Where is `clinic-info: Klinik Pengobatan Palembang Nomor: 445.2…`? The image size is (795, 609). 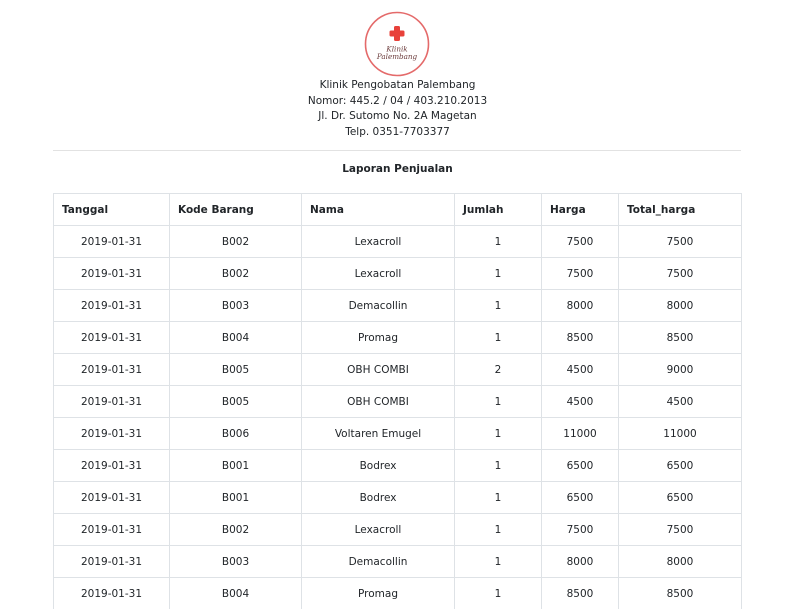
clinic-info: Klinik Pengobatan Palembang Nomor: 445.2… is located at coordinates (397, 109).